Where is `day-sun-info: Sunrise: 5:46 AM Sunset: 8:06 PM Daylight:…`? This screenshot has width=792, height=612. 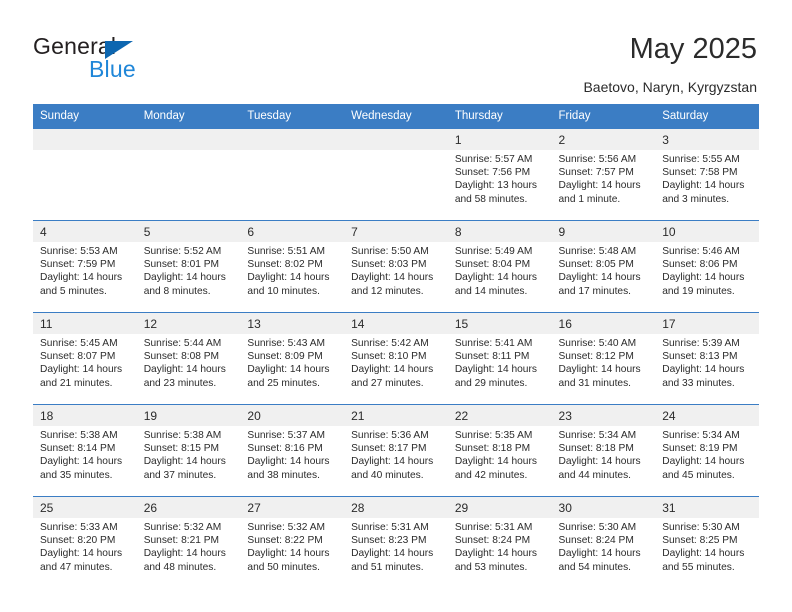
day-sun-info: Sunrise: 5:46 AM Sunset: 8:06 PM Daylight:… is located at coordinates (707, 270).